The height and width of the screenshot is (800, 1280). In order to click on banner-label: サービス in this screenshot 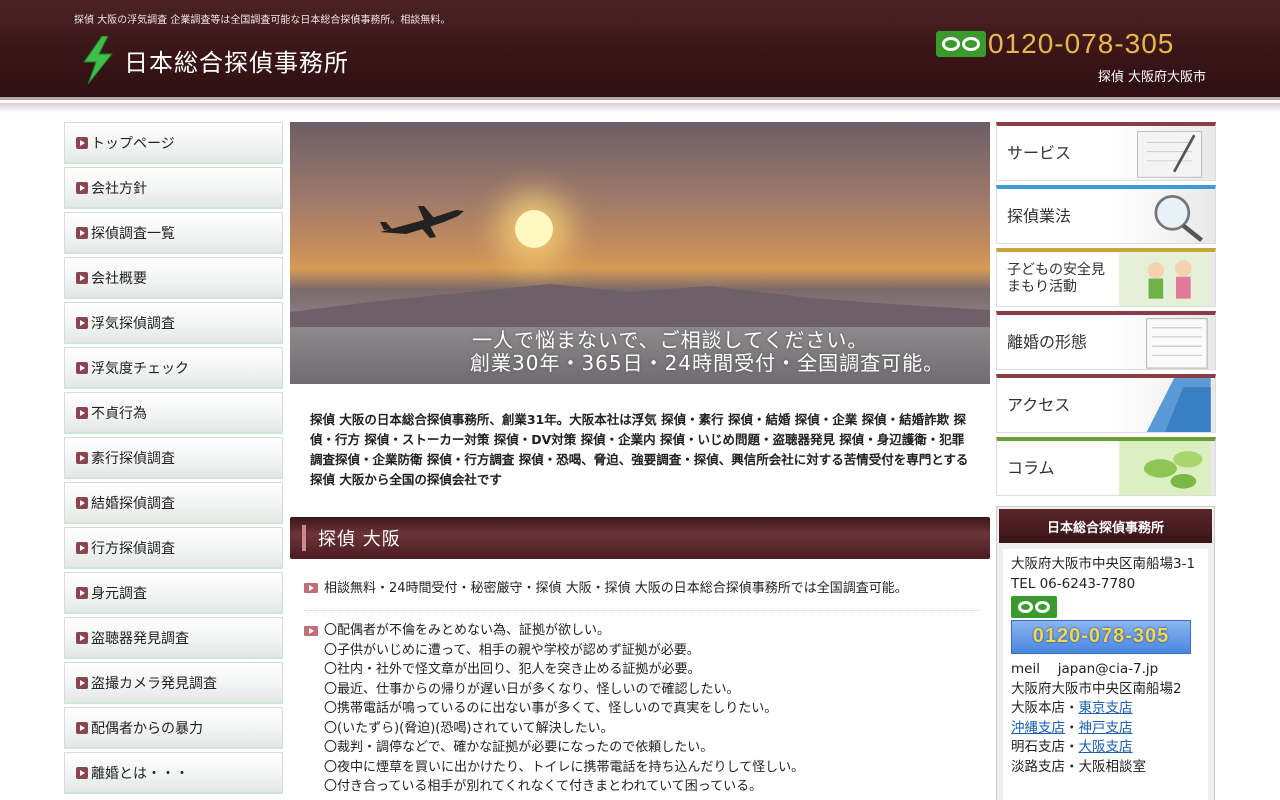, I will do `click(1039, 153)`.